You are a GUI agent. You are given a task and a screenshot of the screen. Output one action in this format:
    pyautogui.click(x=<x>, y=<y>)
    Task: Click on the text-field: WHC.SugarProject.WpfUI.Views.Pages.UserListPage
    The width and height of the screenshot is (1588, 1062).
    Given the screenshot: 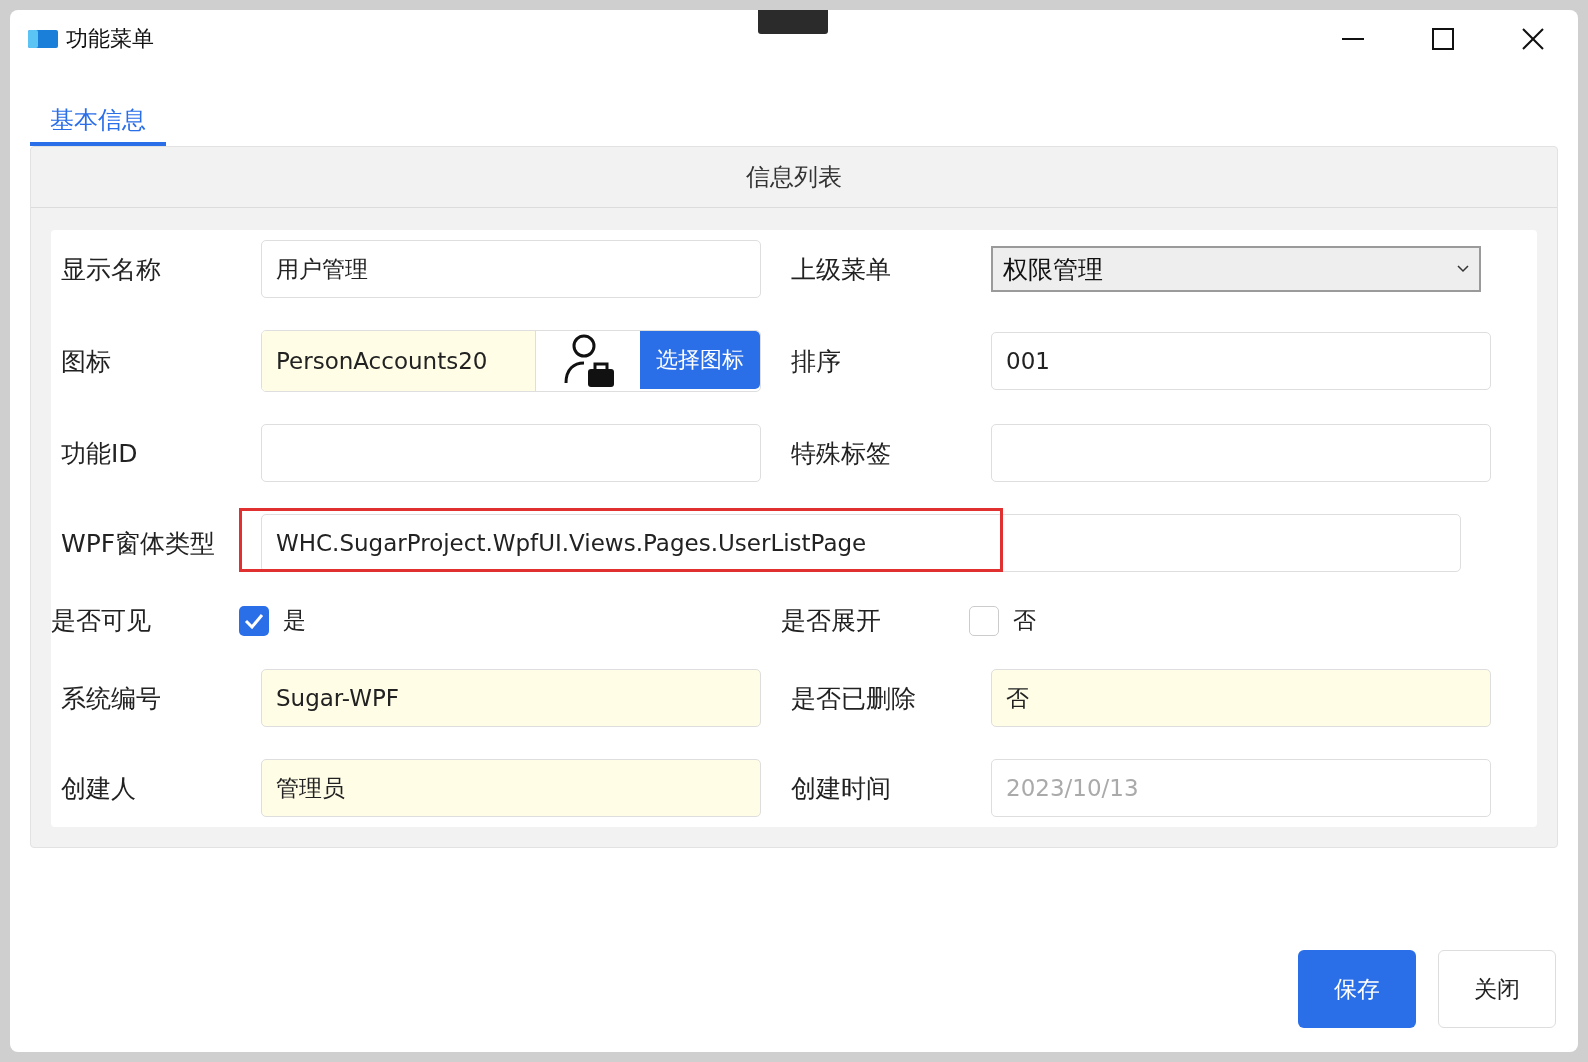 What is the action you would take?
    pyautogui.click(x=861, y=543)
    